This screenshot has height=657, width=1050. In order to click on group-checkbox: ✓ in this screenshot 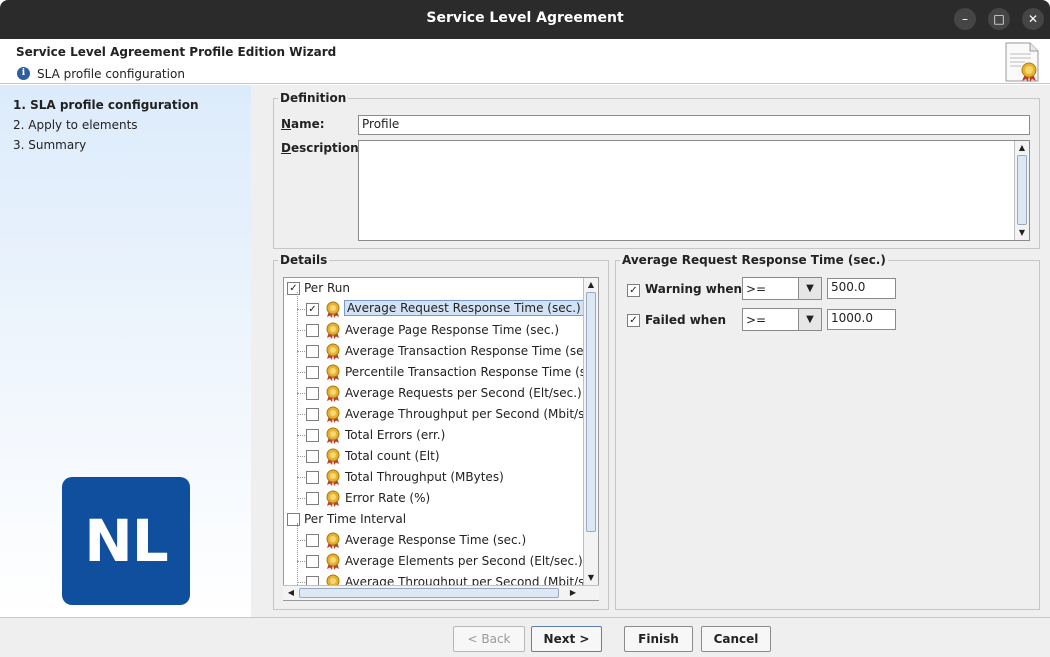, I will do `click(293, 288)`.